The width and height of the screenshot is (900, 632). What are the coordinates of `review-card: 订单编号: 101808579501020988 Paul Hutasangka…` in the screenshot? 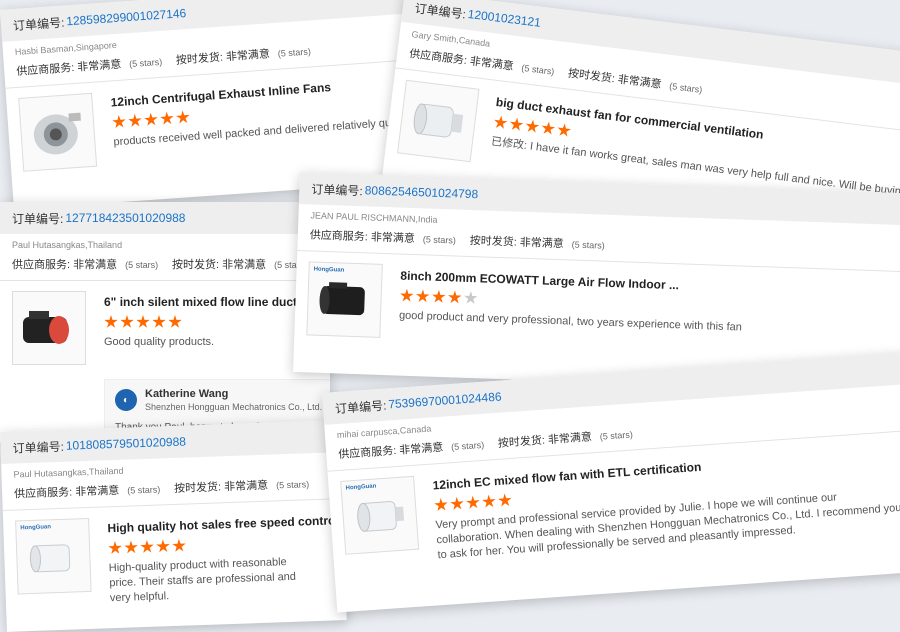 It's located at (173, 526).